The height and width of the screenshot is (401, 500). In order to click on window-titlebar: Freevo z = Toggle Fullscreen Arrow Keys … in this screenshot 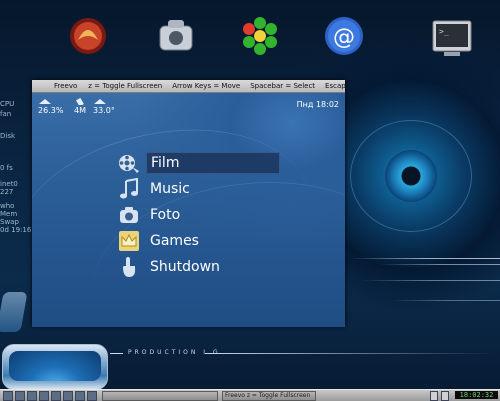, I will do `click(188, 86)`.